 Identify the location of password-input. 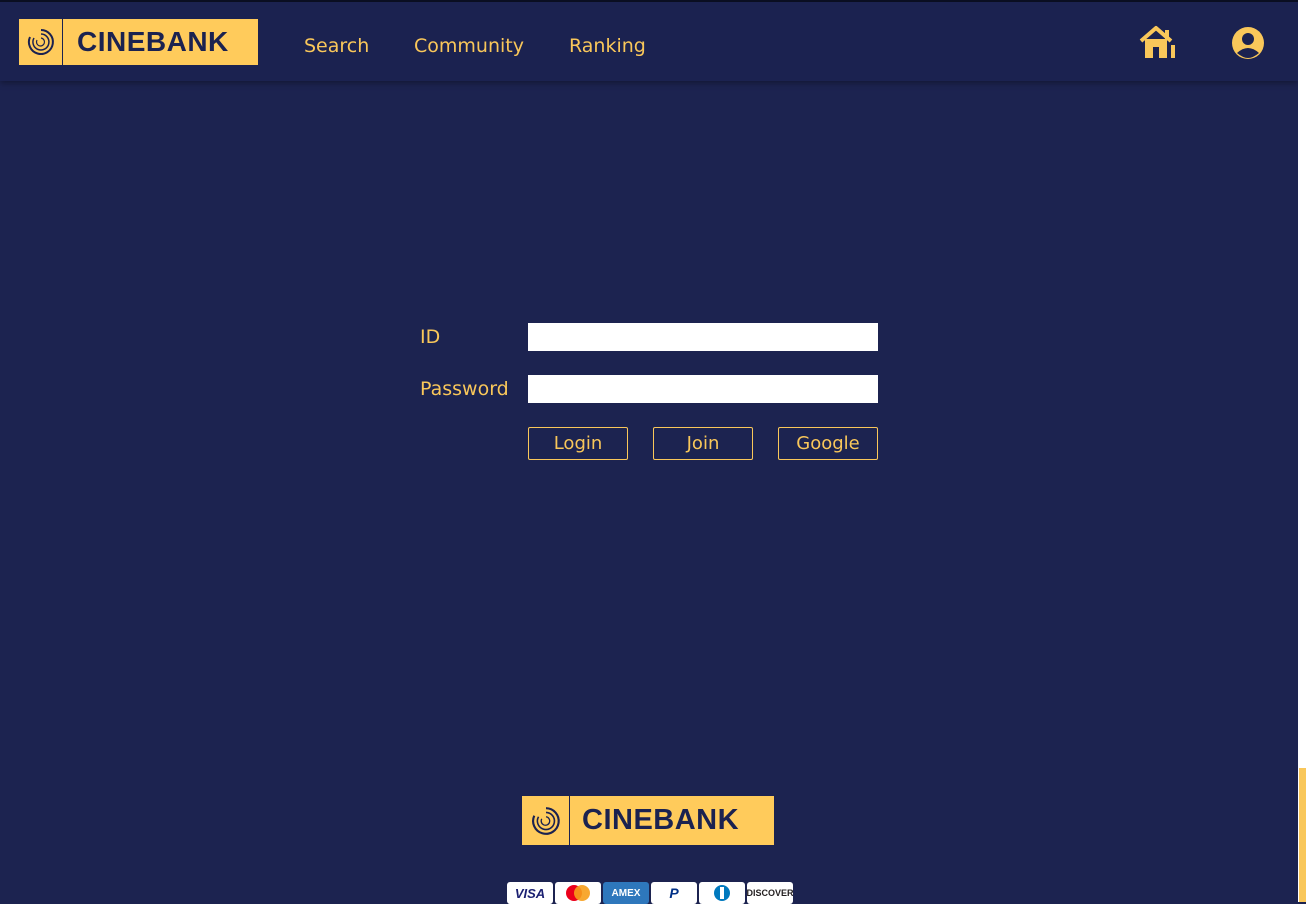
(703, 389).